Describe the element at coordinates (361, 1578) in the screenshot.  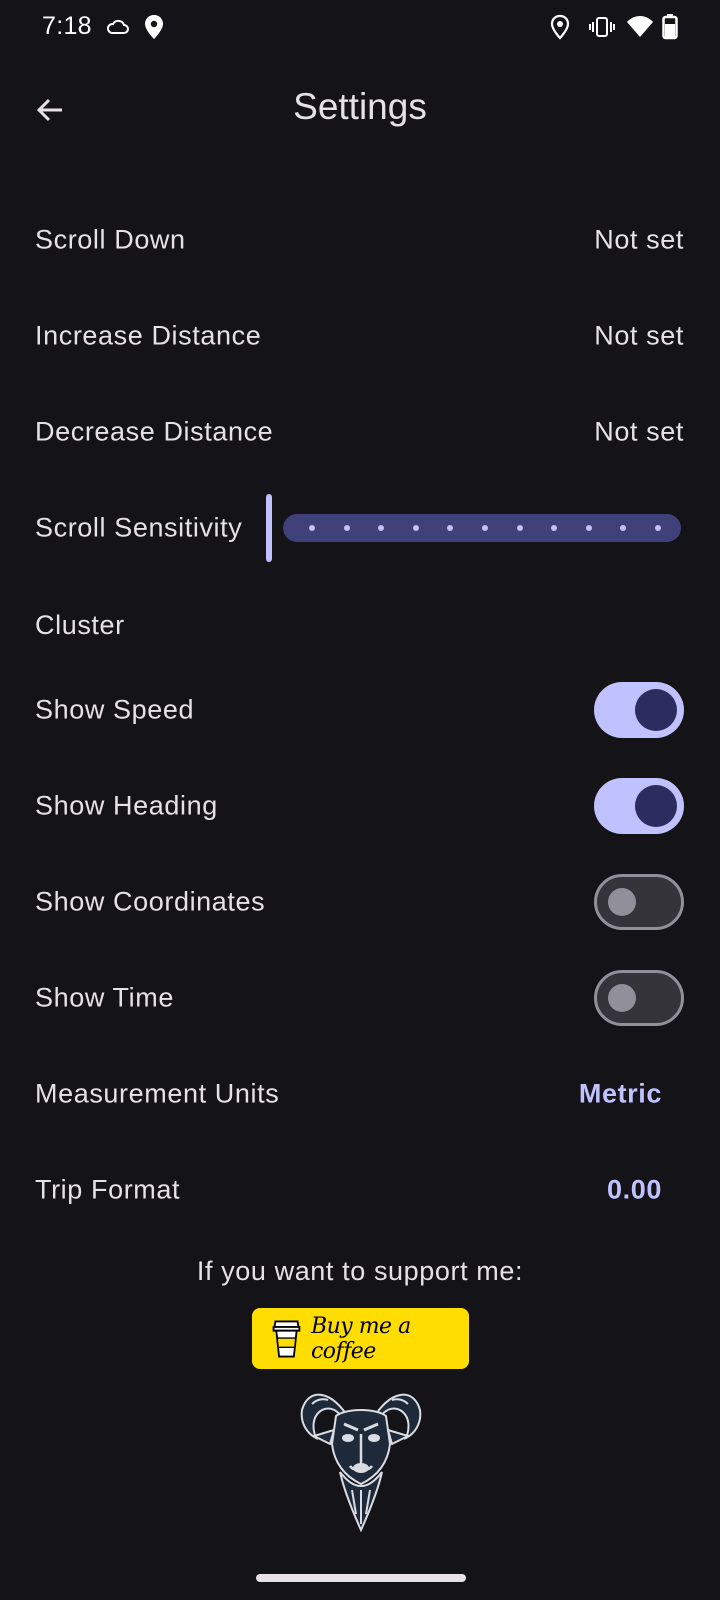
I see `home-indicator` at that location.